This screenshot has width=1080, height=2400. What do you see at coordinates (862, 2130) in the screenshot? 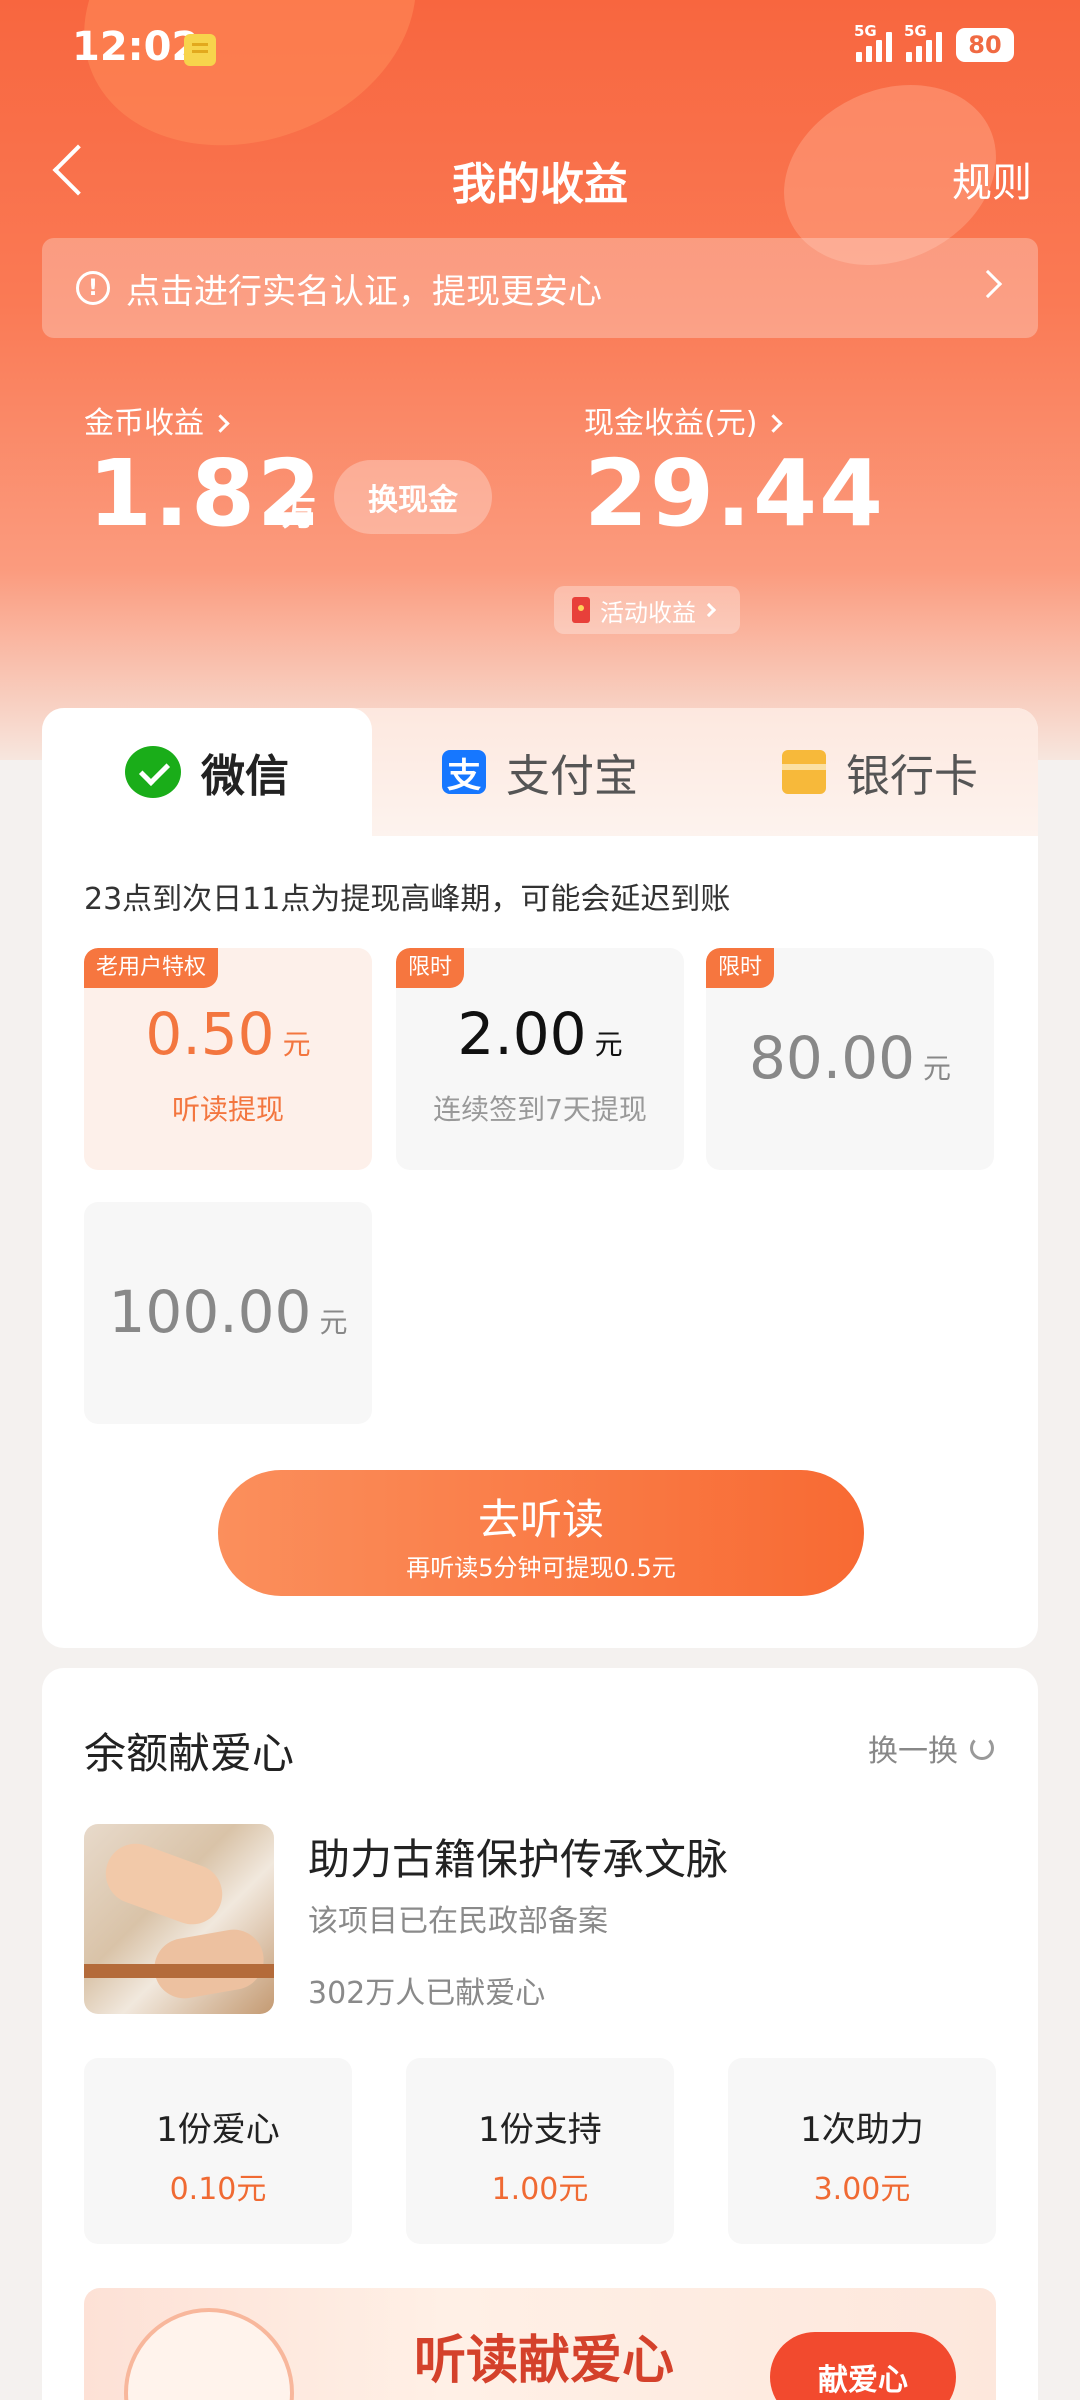
I see `donation-option-name: 1次助力` at bounding box center [862, 2130].